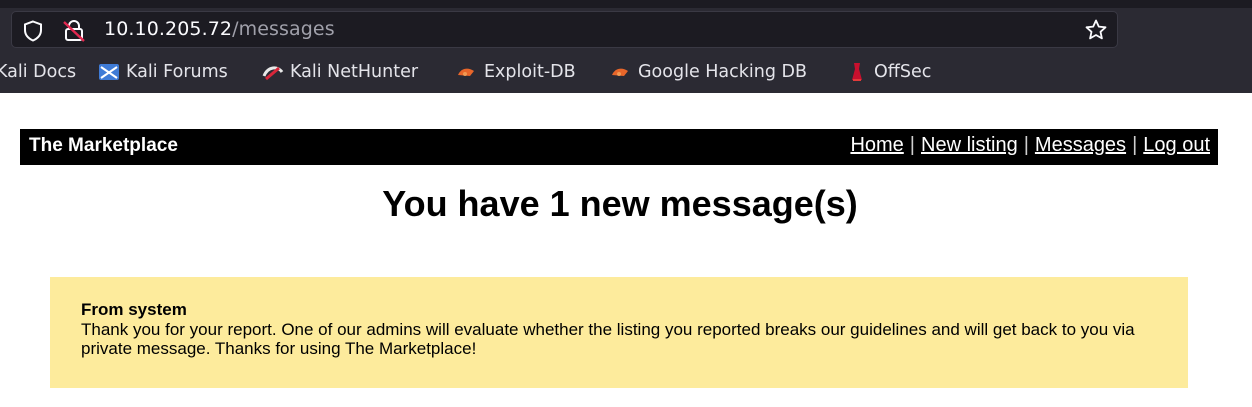 The image size is (1252, 407). I want to click on ghdb-icon, so click(620, 72).